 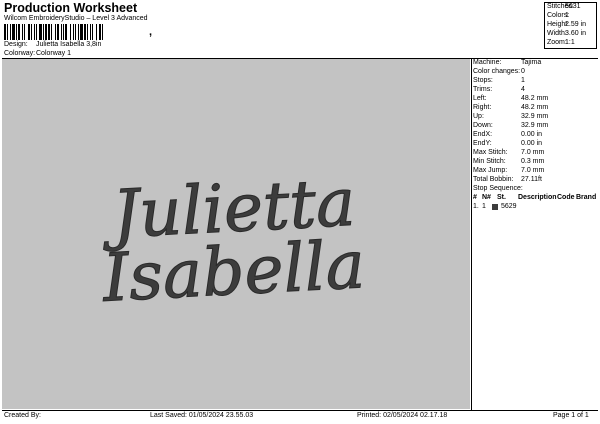 I want to click on zoom-row: Zoom: 1:1, so click(x=561, y=43).